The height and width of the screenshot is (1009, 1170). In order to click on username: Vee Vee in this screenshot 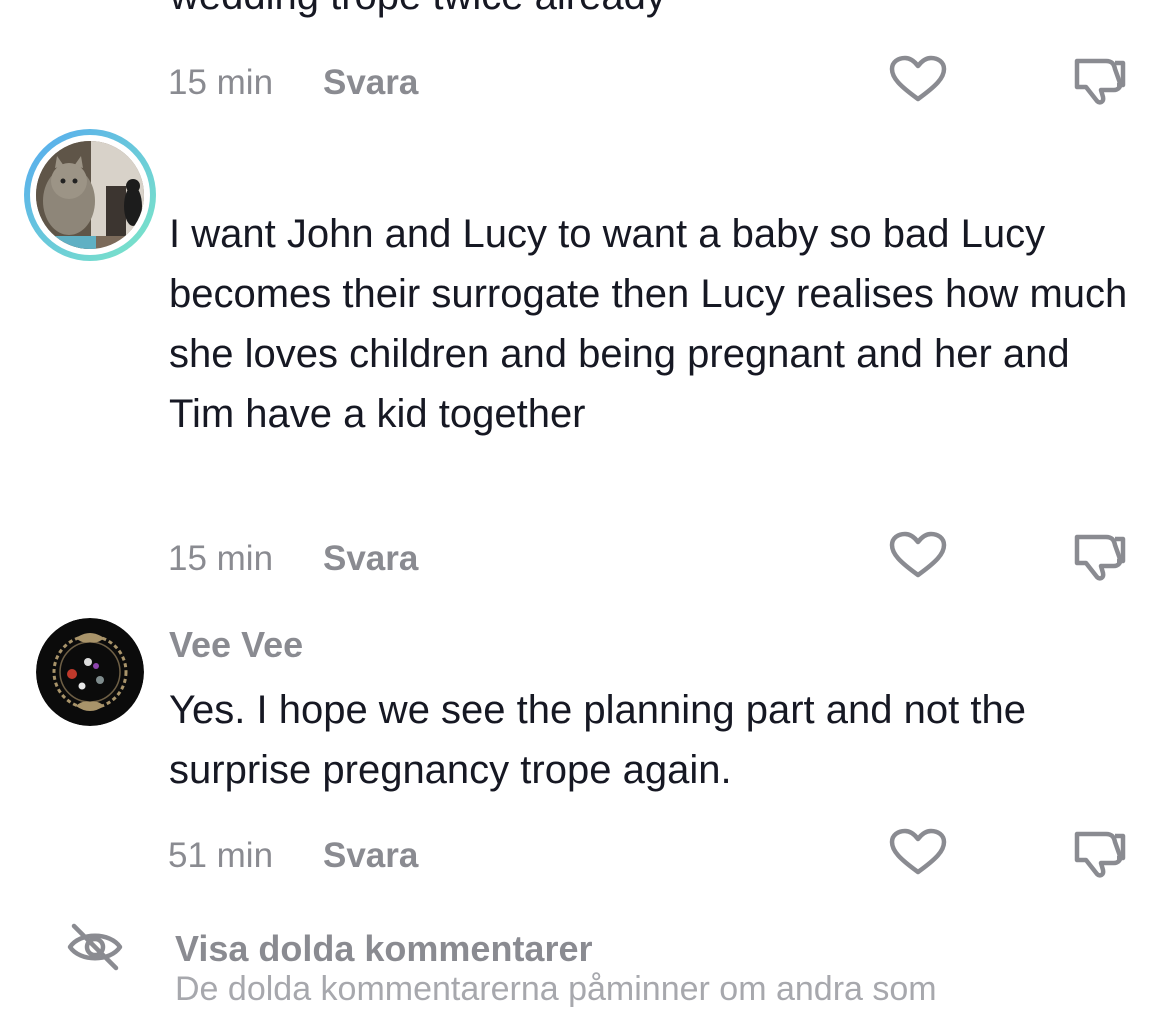, I will do `click(236, 645)`.